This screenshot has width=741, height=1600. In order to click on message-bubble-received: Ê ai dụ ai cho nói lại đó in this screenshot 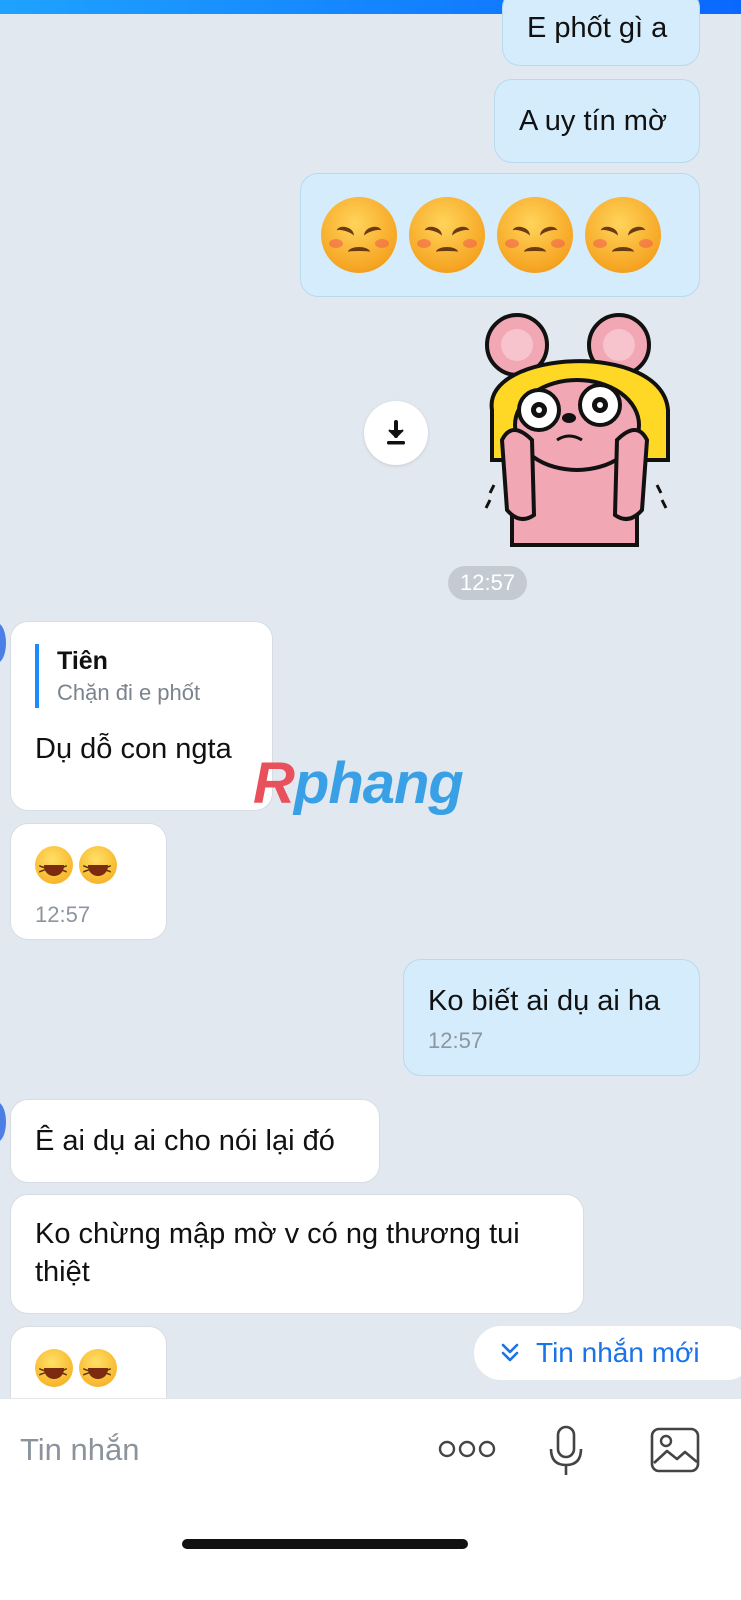, I will do `click(195, 1141)`.